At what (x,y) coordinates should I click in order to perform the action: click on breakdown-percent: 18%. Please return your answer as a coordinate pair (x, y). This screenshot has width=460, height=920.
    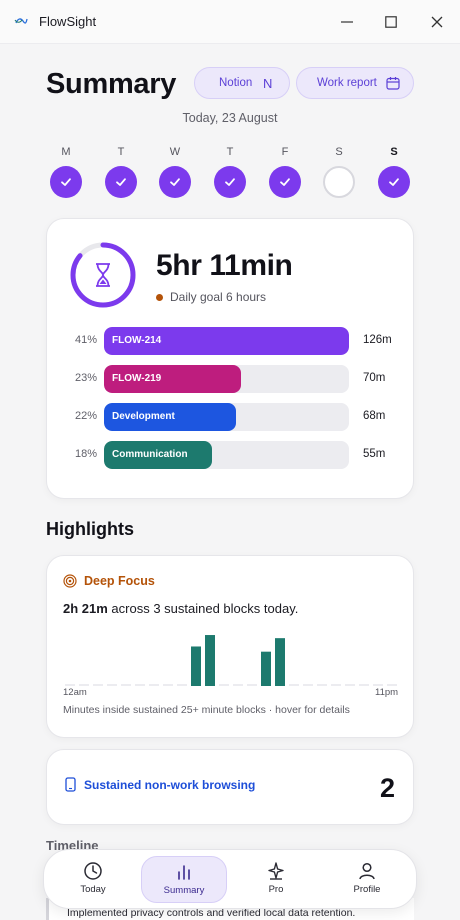
    Looking at the image, I should click on (85, 454).